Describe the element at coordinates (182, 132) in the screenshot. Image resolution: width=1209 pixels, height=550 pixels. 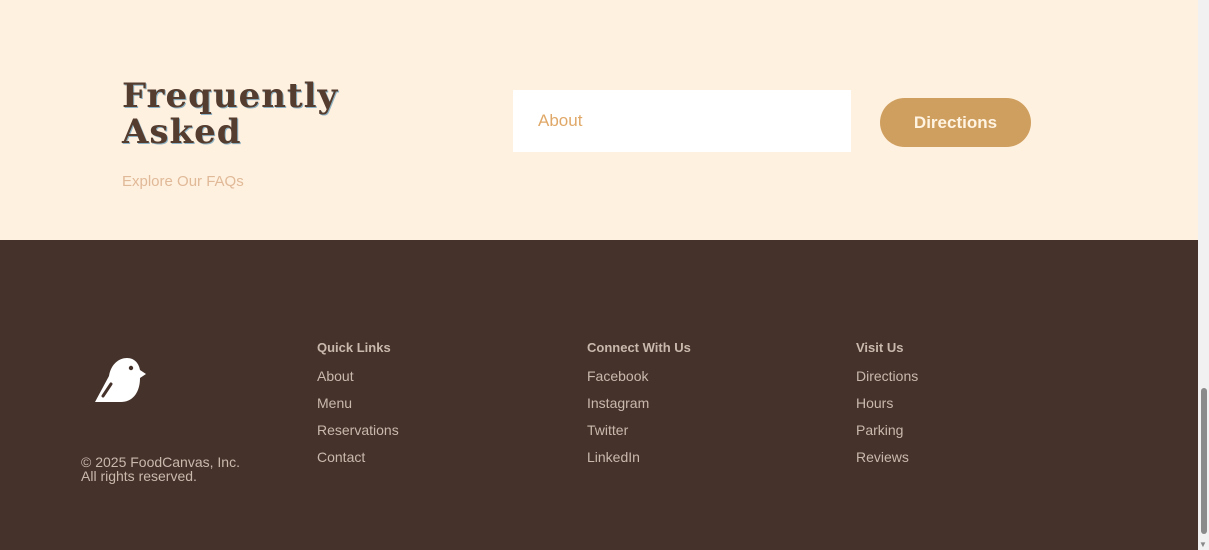
I see `title-line: Asked` at that location.